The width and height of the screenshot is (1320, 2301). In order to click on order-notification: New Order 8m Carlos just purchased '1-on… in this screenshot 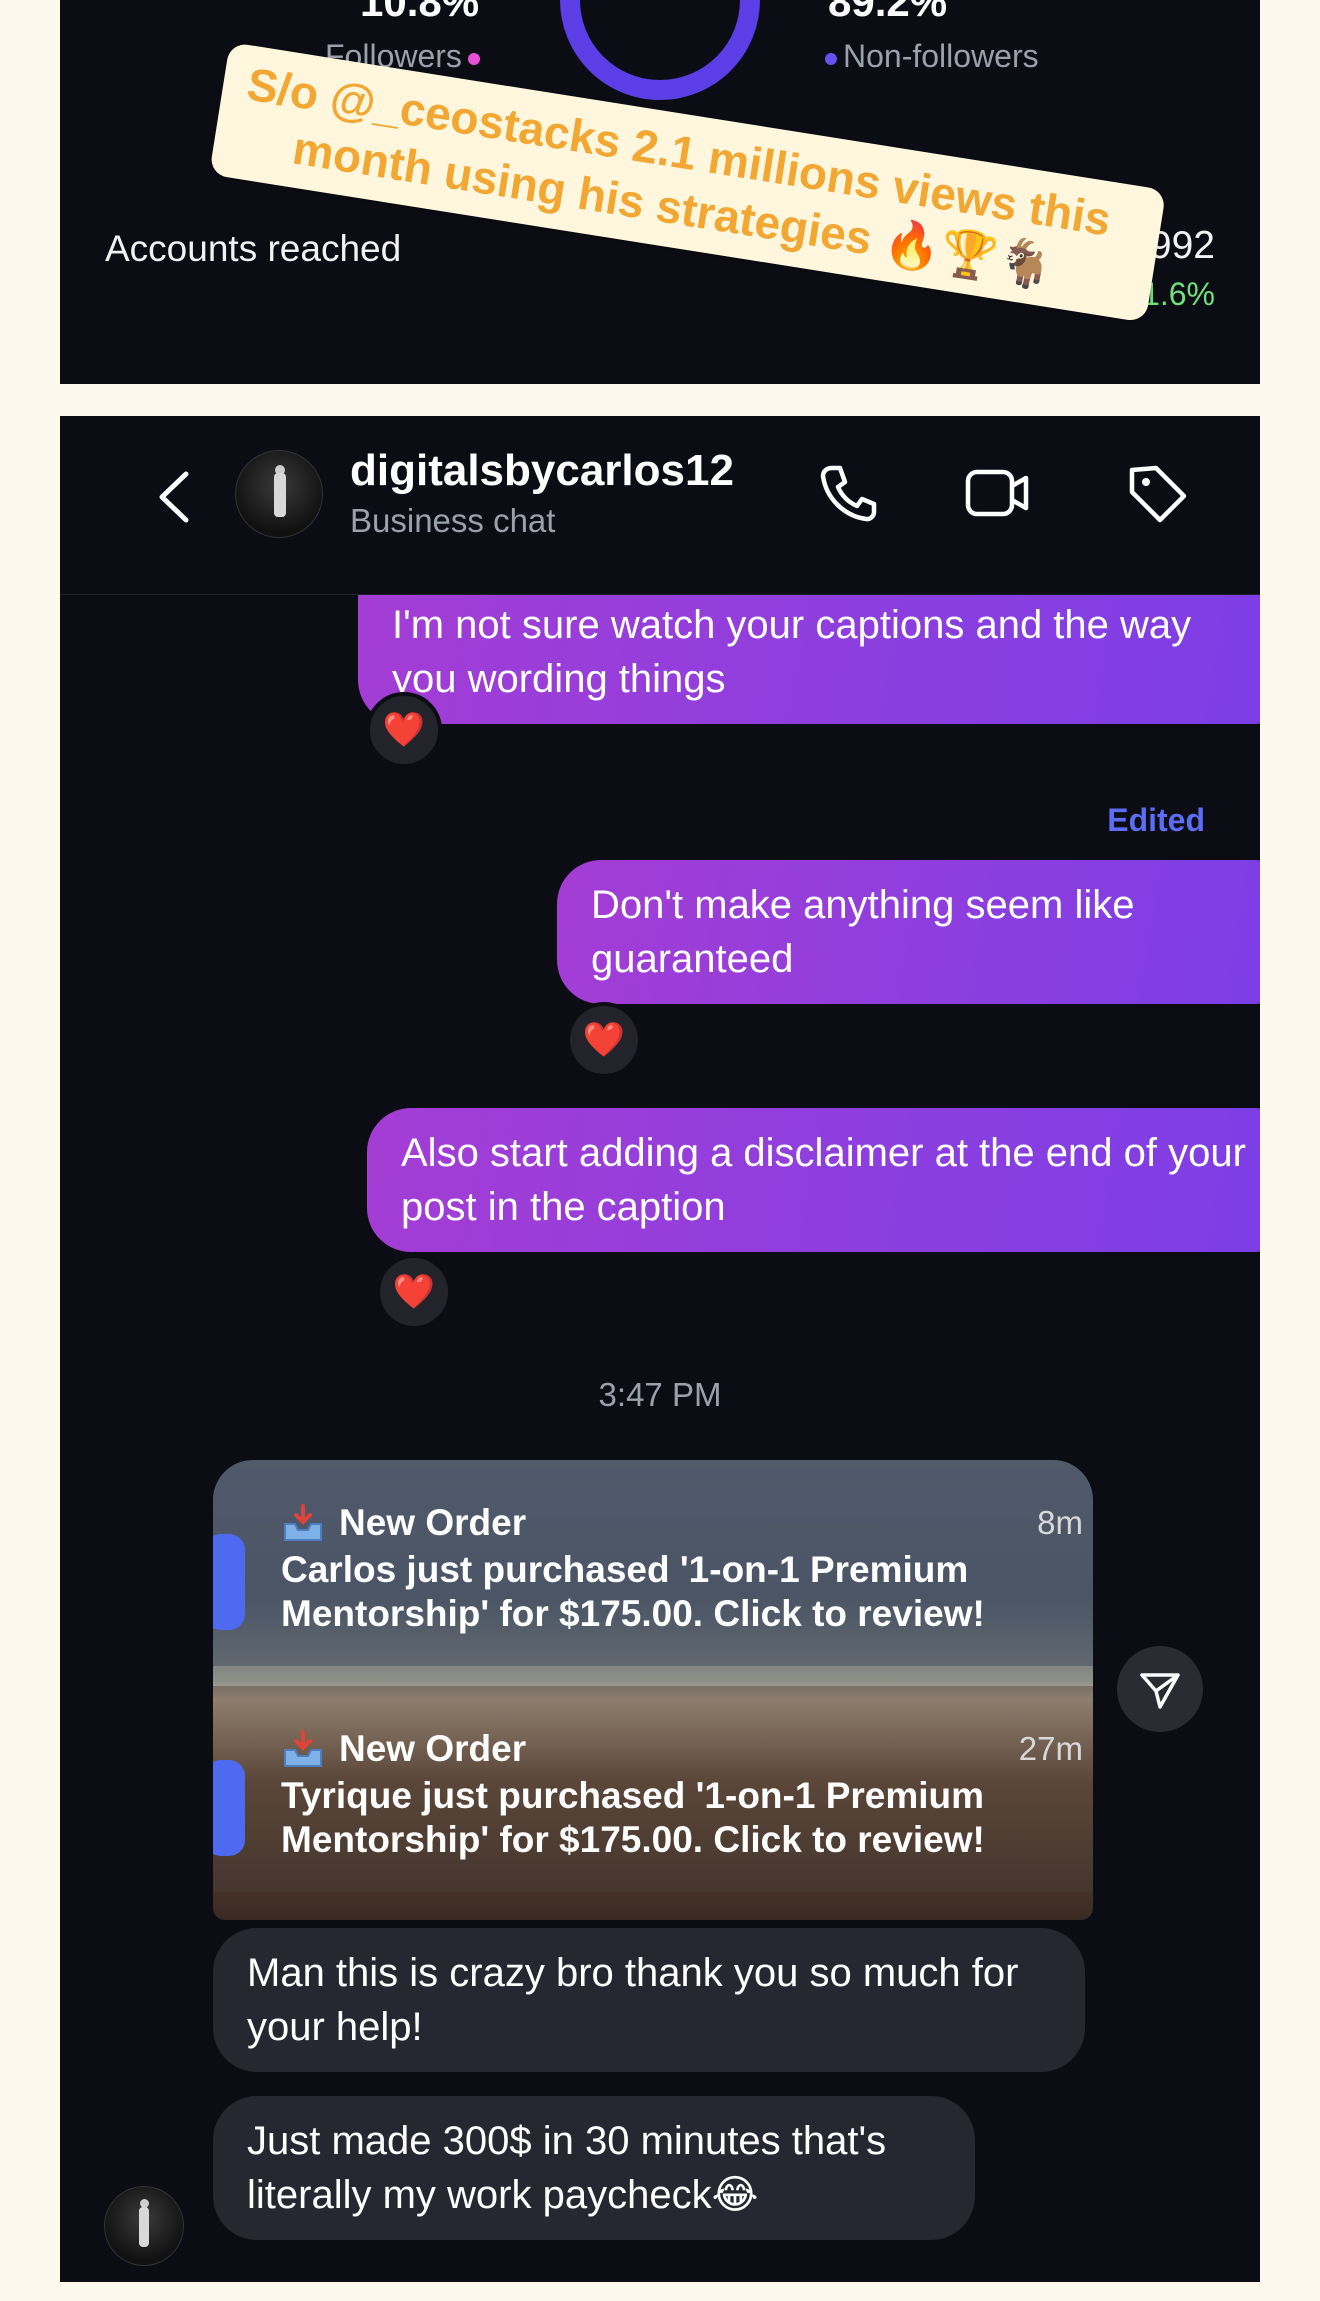, I will do `click(653, 1563)`.